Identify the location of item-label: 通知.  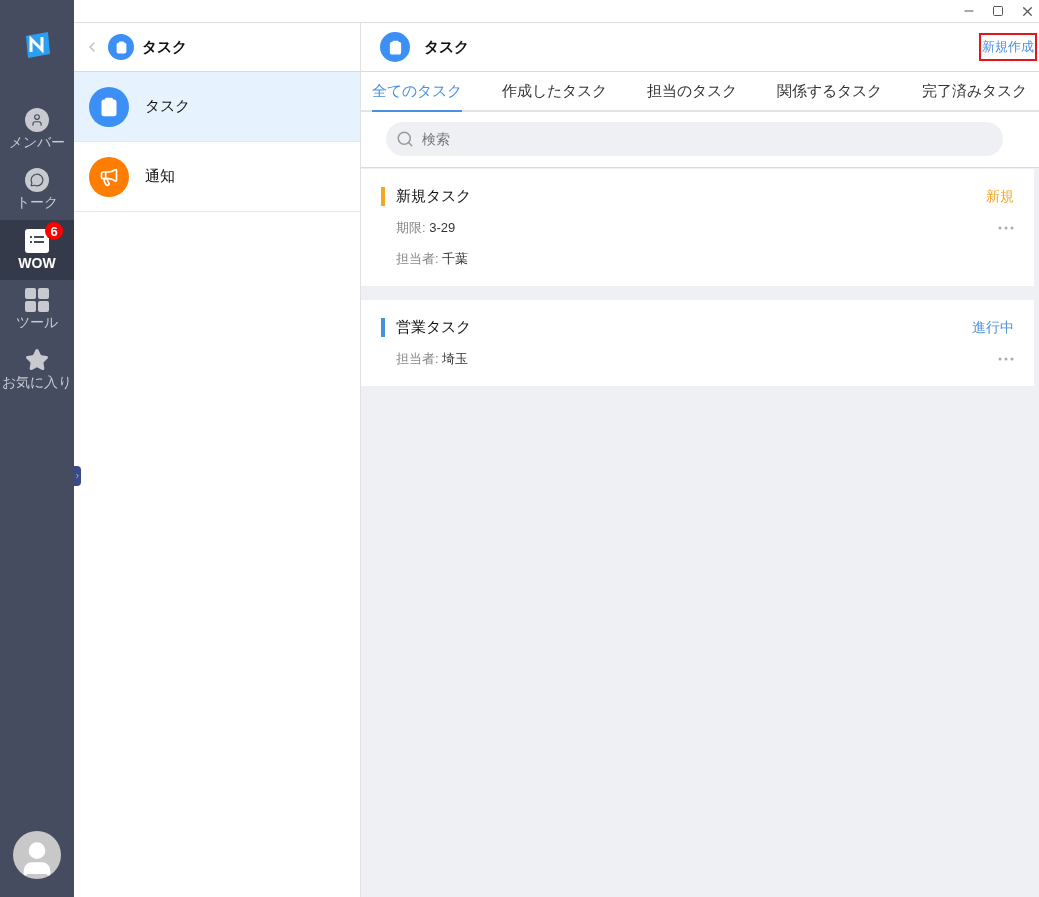
(160, 176).